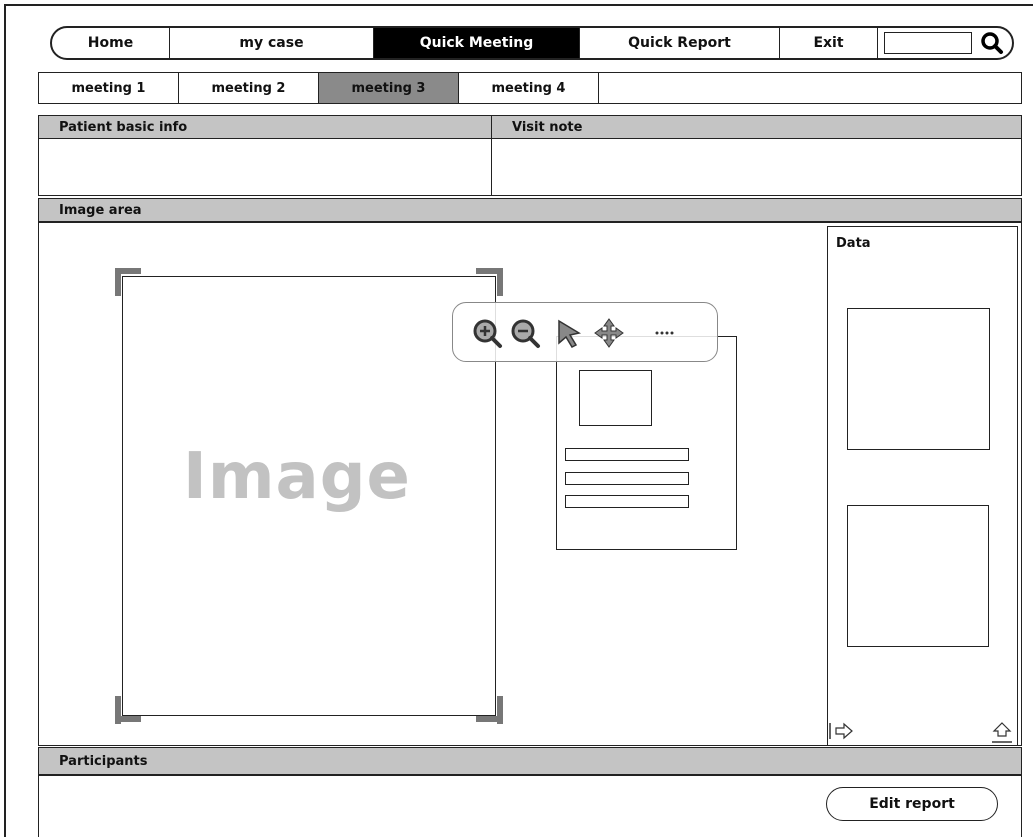  I want to click on image-placeholder-label: Image, so click(297, 477).